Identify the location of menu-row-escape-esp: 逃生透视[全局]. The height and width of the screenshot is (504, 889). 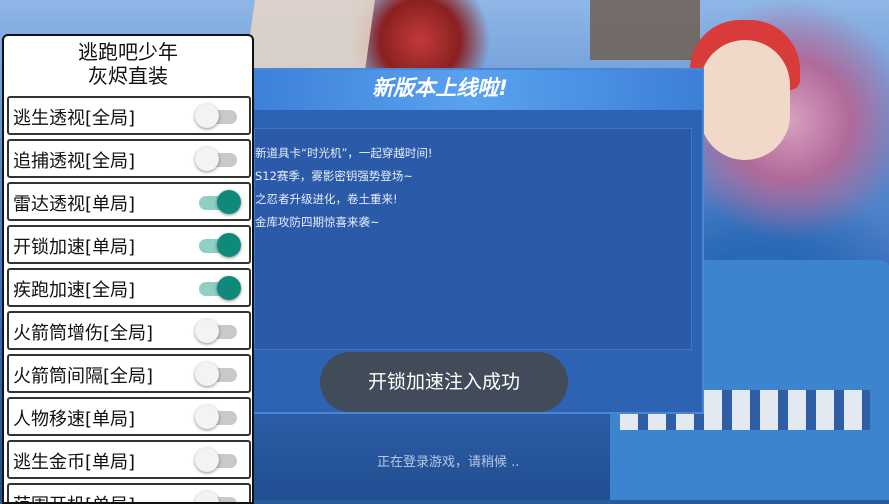
(129, 115).